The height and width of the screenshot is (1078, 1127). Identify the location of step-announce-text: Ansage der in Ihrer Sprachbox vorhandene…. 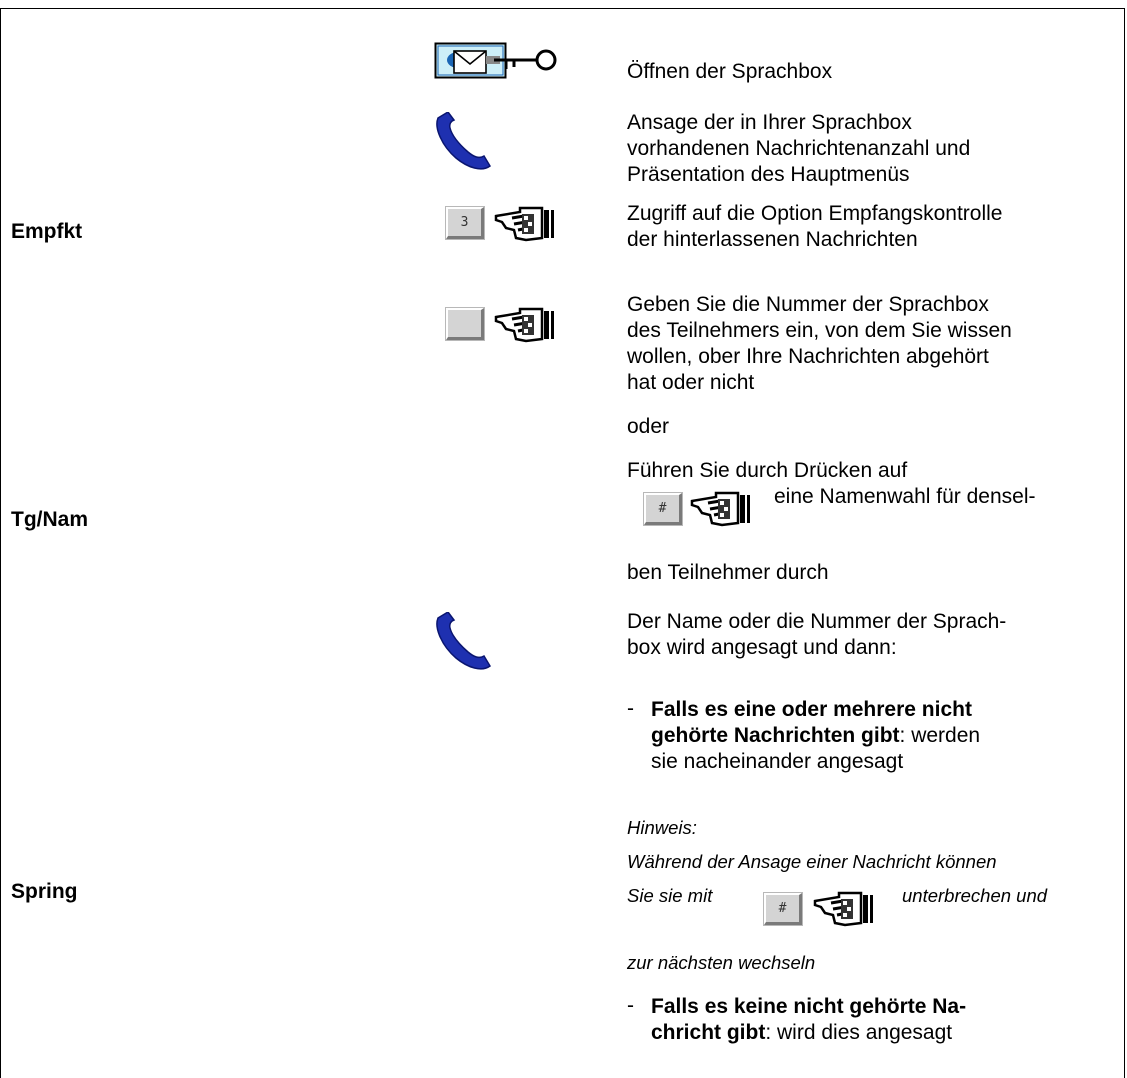
(799, 148).